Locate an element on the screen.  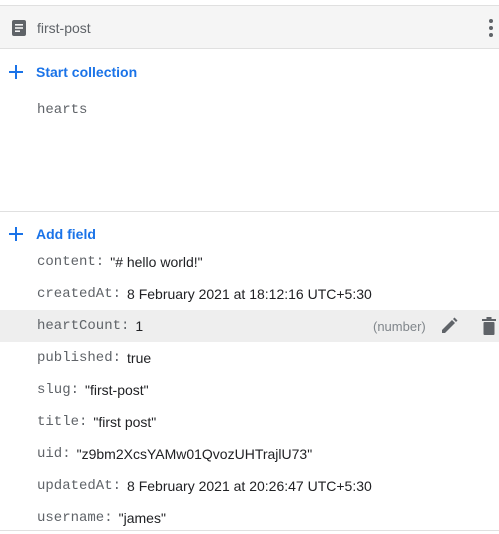
field-key: uid: is located at coordinates (54, 454).